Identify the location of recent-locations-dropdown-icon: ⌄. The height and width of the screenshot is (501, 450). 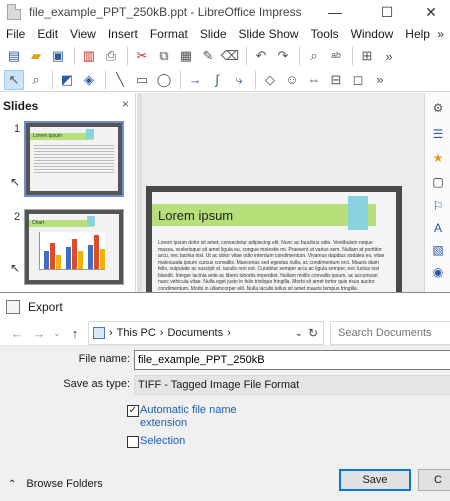
(57, 333).